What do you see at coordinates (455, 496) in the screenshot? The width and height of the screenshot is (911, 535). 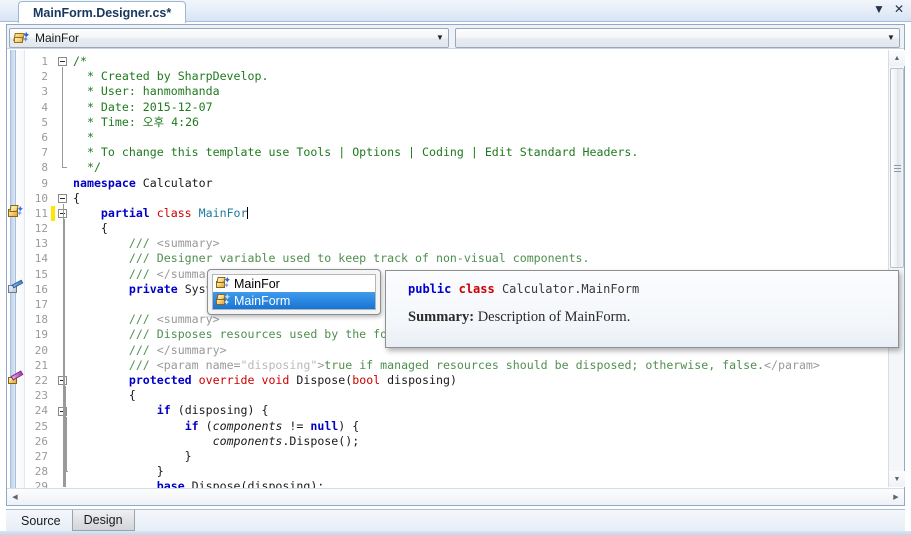 I see `horizontal-scrollbar: ◀ ▶` at bounding box center [455, 496].